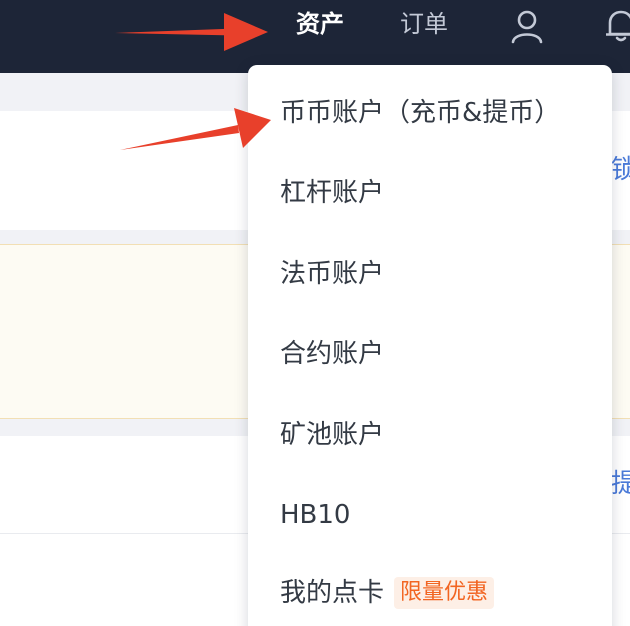 The image size is (630, 626). I want to click on nav-assets: 资产, so click(320, 24).